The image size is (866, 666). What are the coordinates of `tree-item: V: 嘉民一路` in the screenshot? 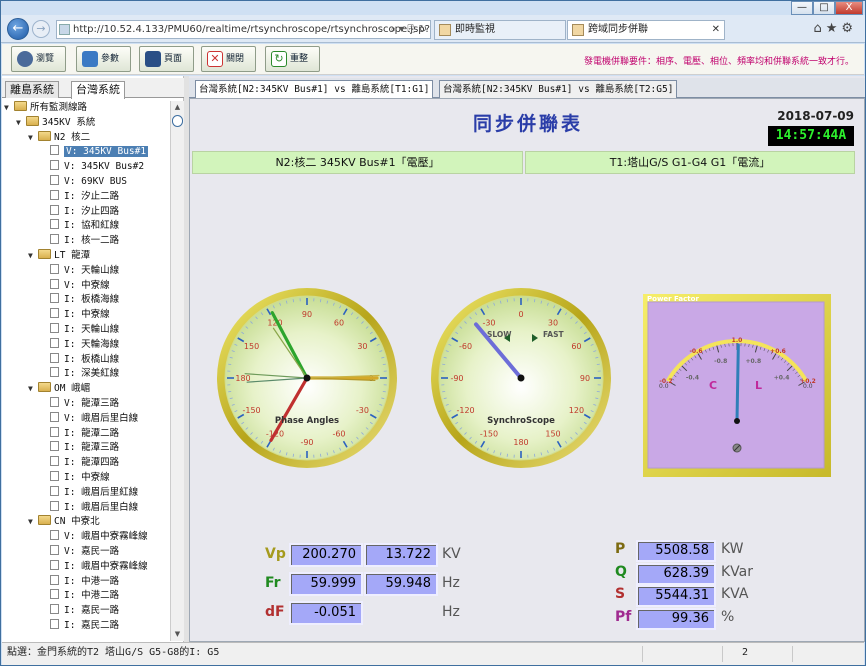 It's located at (86, 552).